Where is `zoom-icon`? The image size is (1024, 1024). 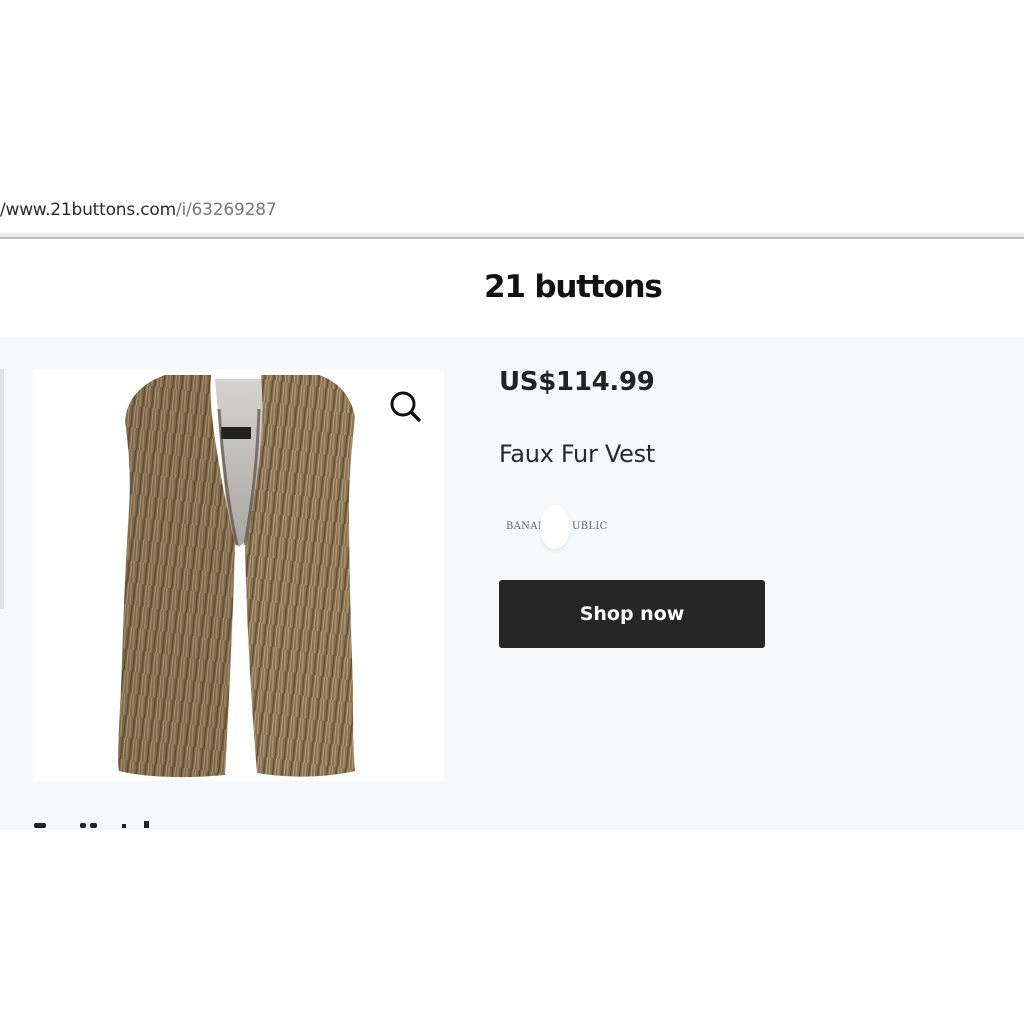
zoom-icon is located at coordinates (405, 406).